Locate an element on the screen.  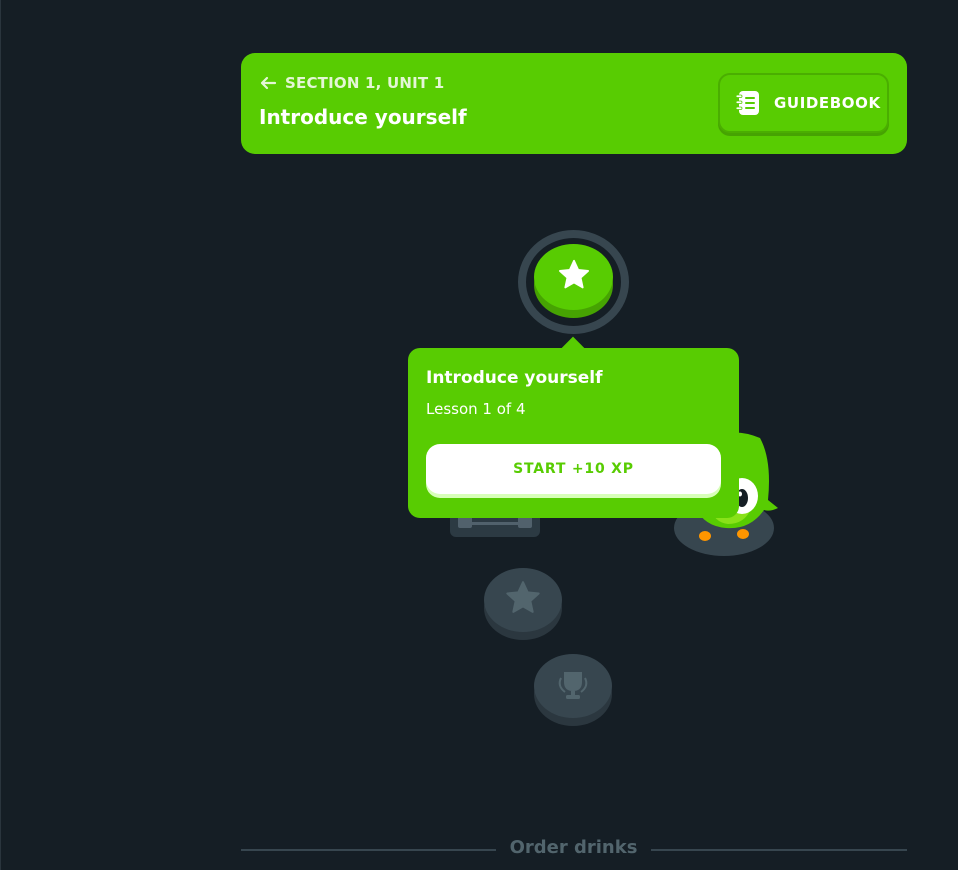
divider-right is located at coordinates (779, 850).